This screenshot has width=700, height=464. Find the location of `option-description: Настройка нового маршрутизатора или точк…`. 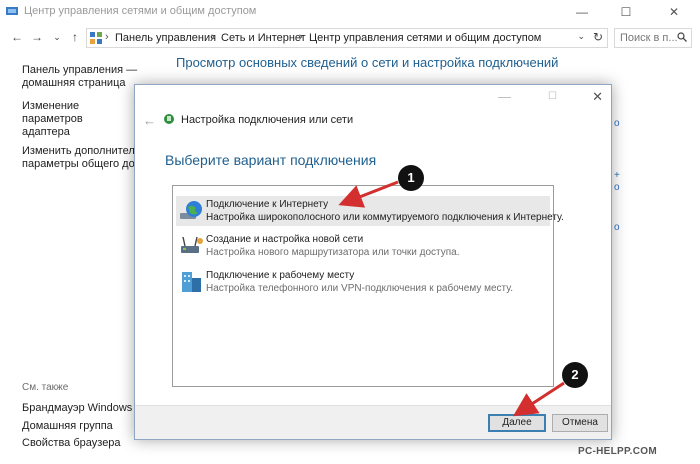

option-description: Настройка нового маршрутизатора или точк… is located at coordinates (333, 252).